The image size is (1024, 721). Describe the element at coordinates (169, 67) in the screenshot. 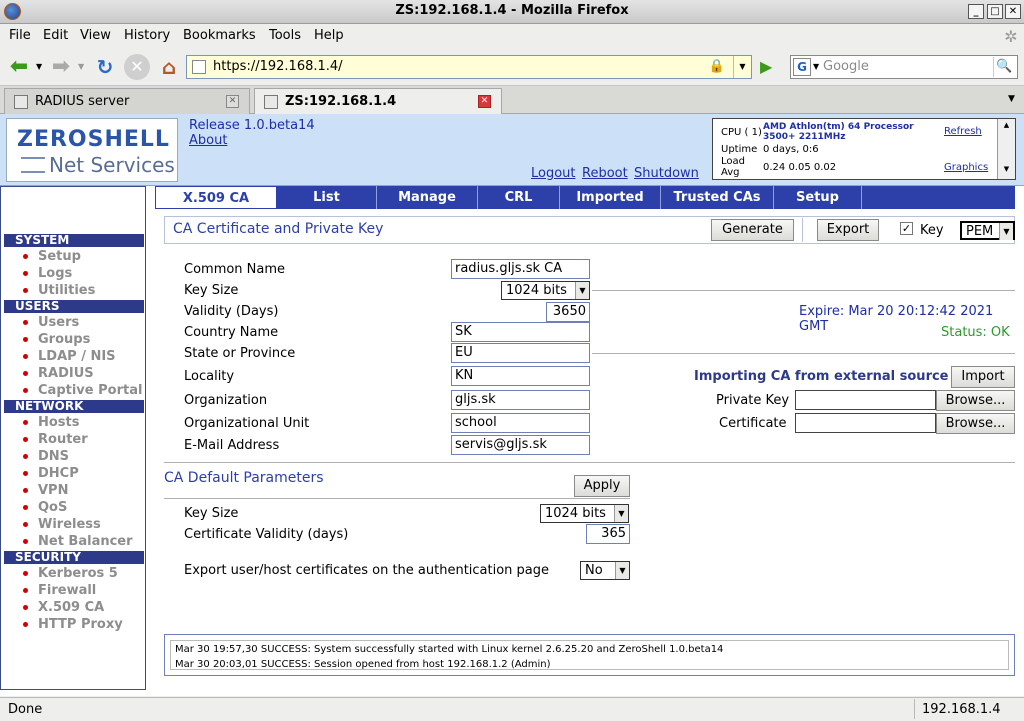

I see `home-icon: ⌂` at that location.